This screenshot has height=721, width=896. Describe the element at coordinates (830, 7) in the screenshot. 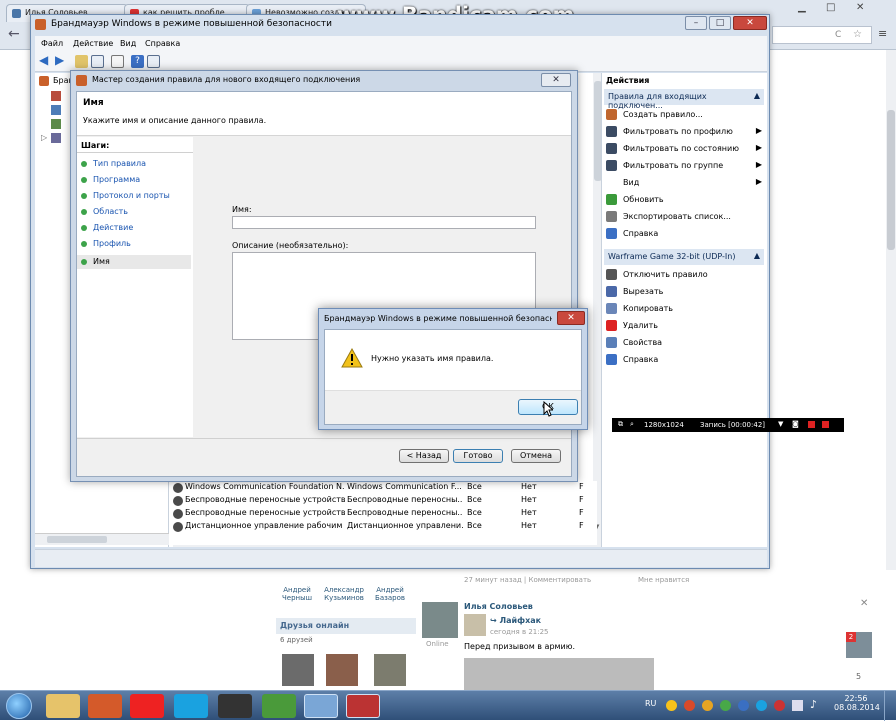

I see `maximize-icon: □` at that location.